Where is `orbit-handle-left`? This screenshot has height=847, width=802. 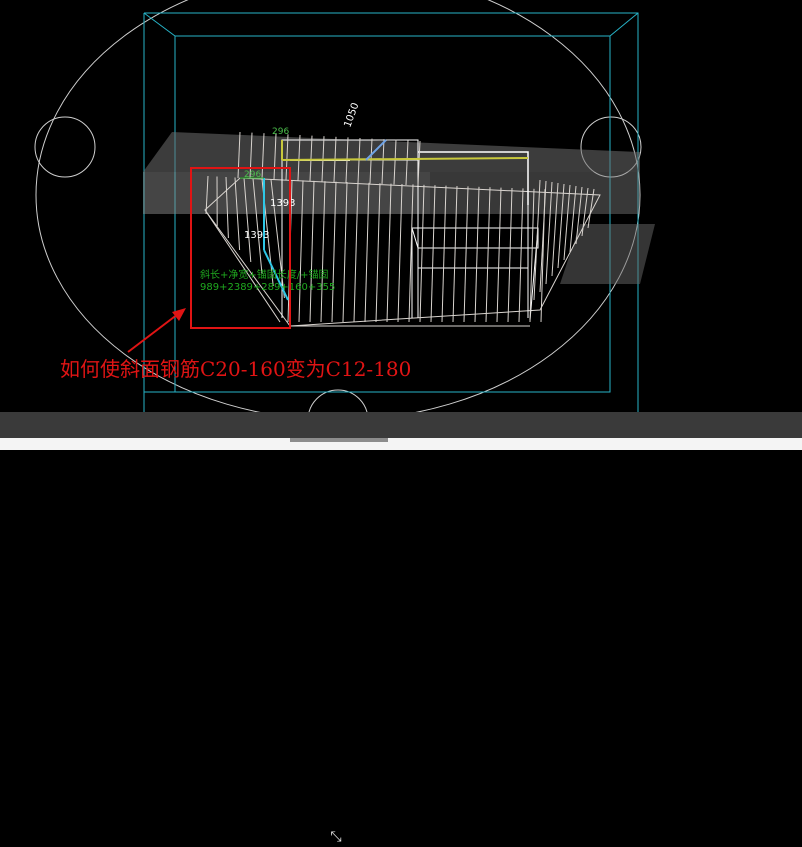 orbit-handle-left is located at coordinates (65, 147).